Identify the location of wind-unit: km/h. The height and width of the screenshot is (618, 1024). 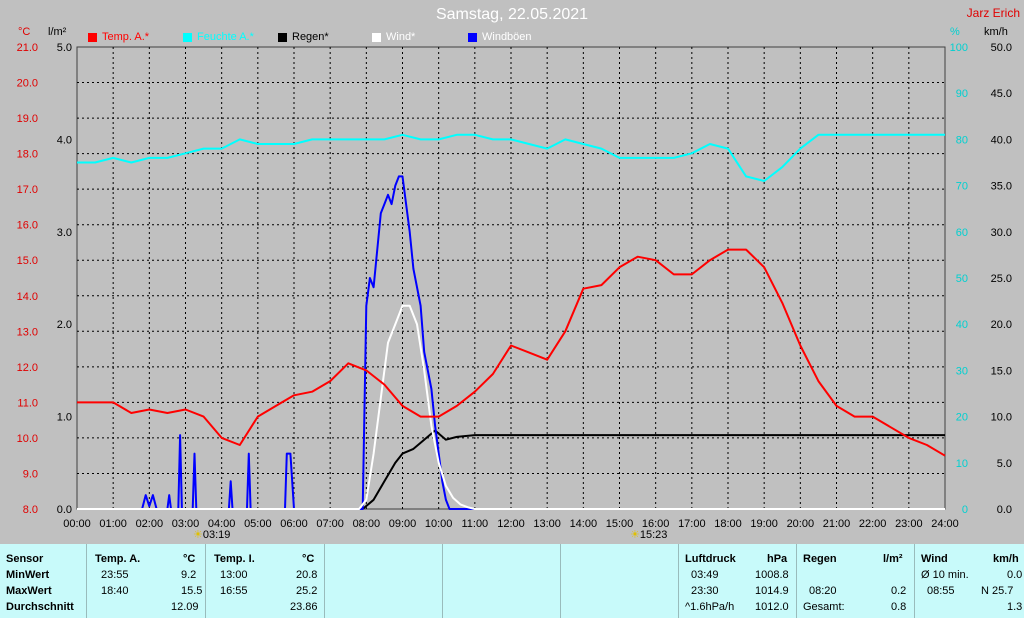
(1006, 559).